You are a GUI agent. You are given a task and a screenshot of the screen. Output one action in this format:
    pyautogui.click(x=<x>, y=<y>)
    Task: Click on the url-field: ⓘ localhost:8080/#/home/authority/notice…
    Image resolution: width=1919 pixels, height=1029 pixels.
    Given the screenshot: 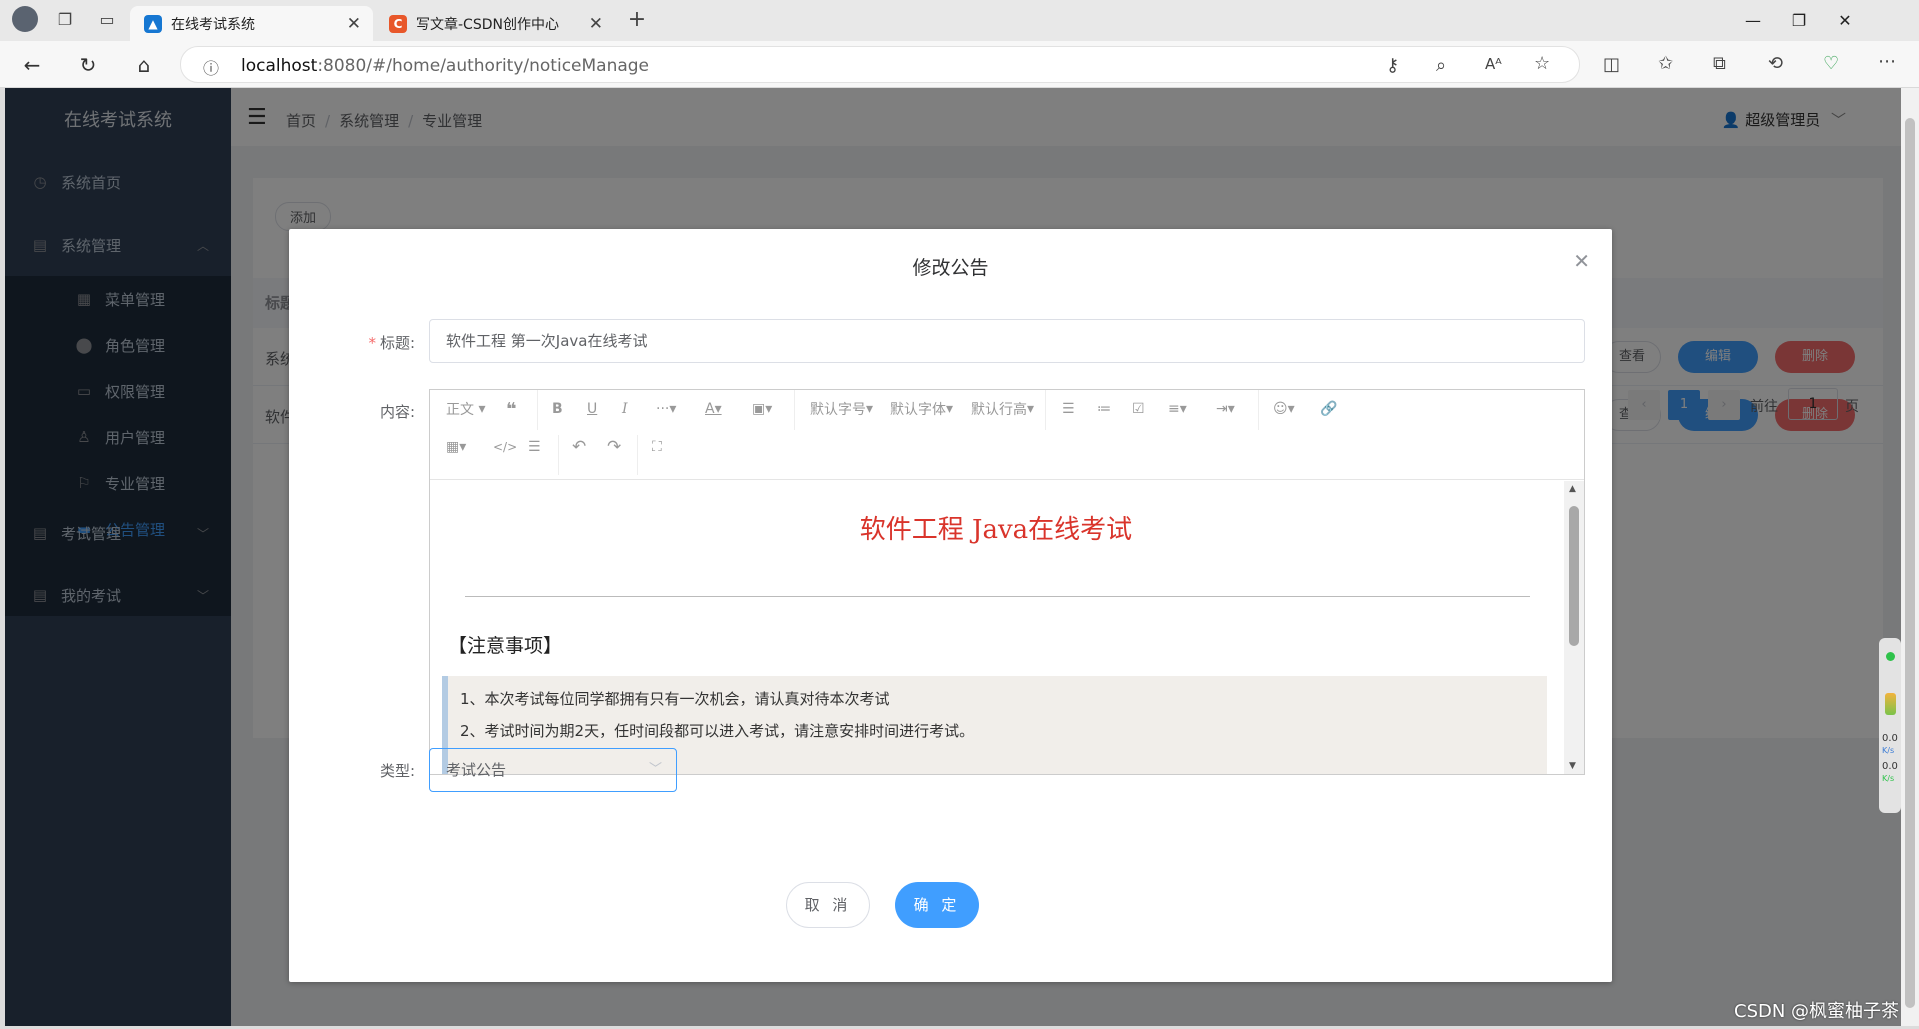 What is the action you would take?
    pyautogui.click(x=880, y=64)
    